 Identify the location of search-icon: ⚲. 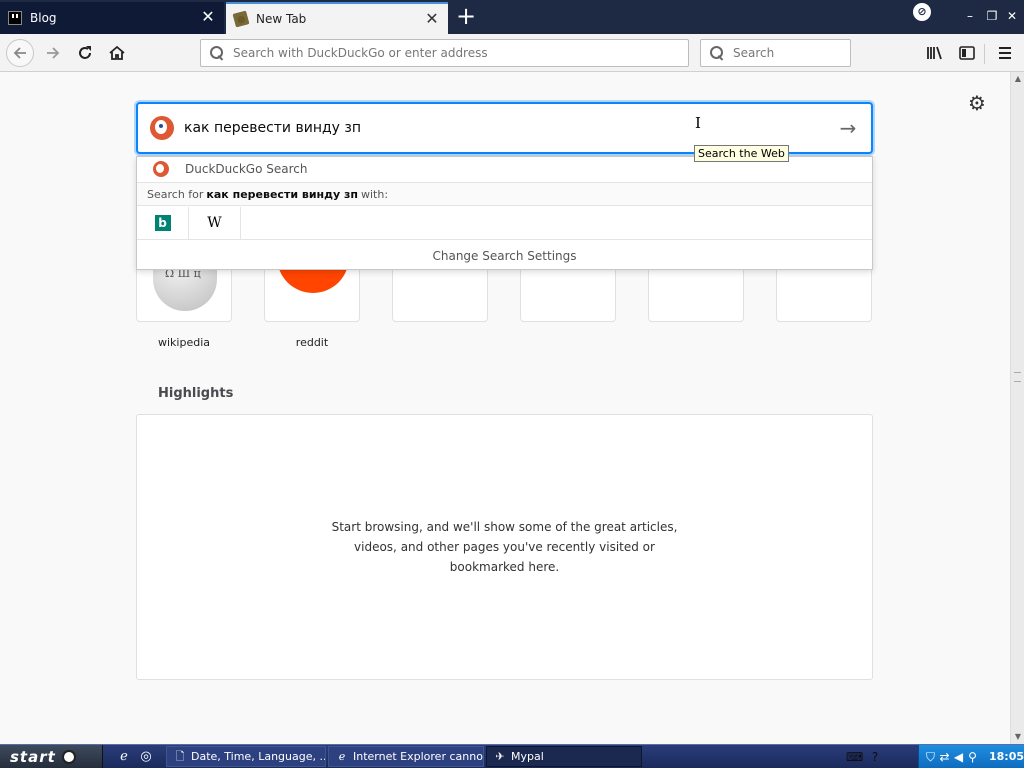
(972, 757).